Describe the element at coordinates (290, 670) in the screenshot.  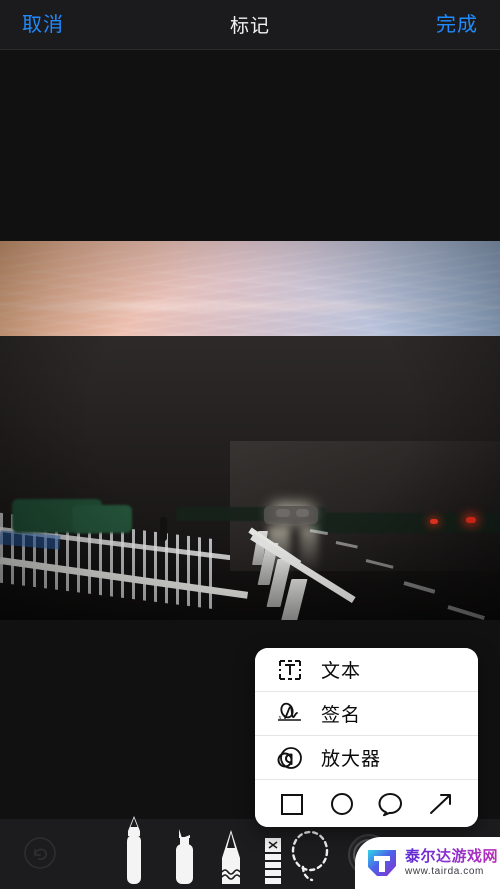
I see `text-box-icon` at that location.